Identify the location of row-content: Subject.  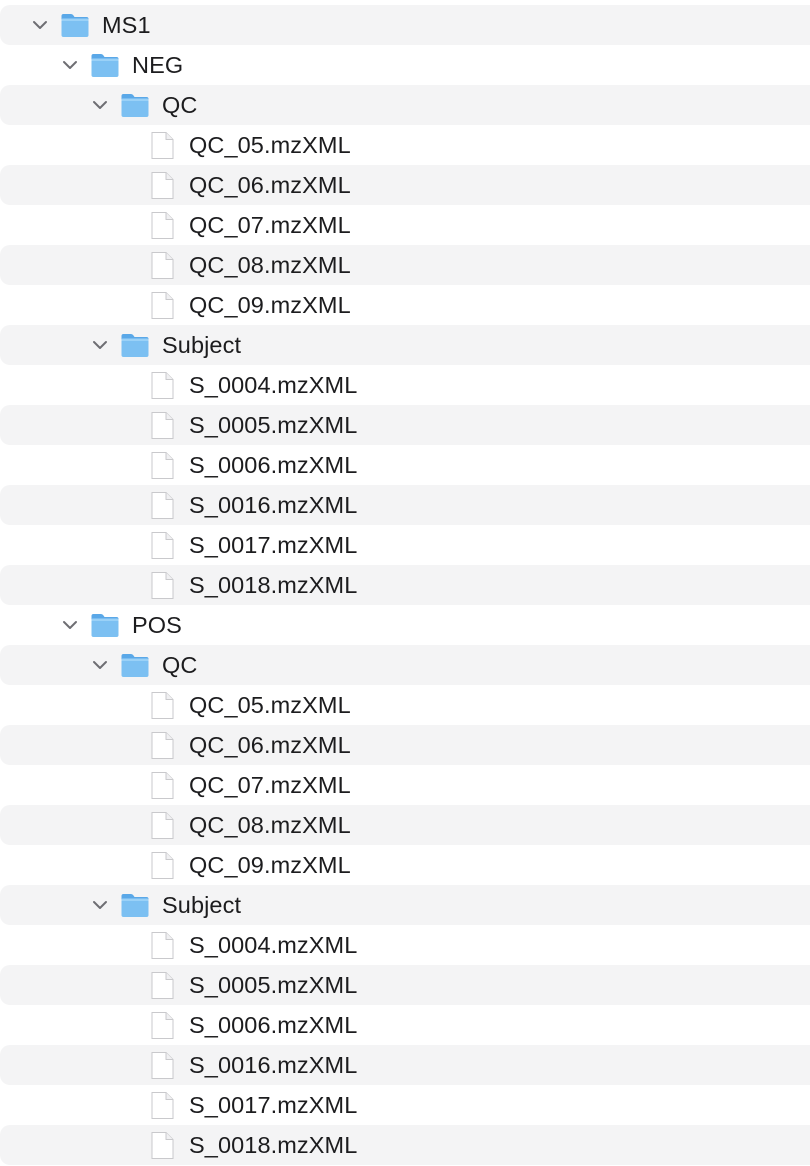
(167, 345).